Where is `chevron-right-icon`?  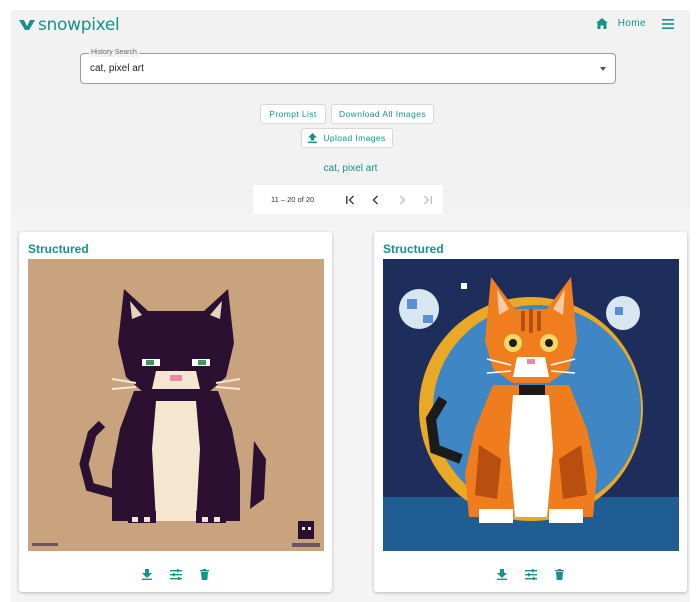
chevron-right-icon is located at coordinates (402, 200).